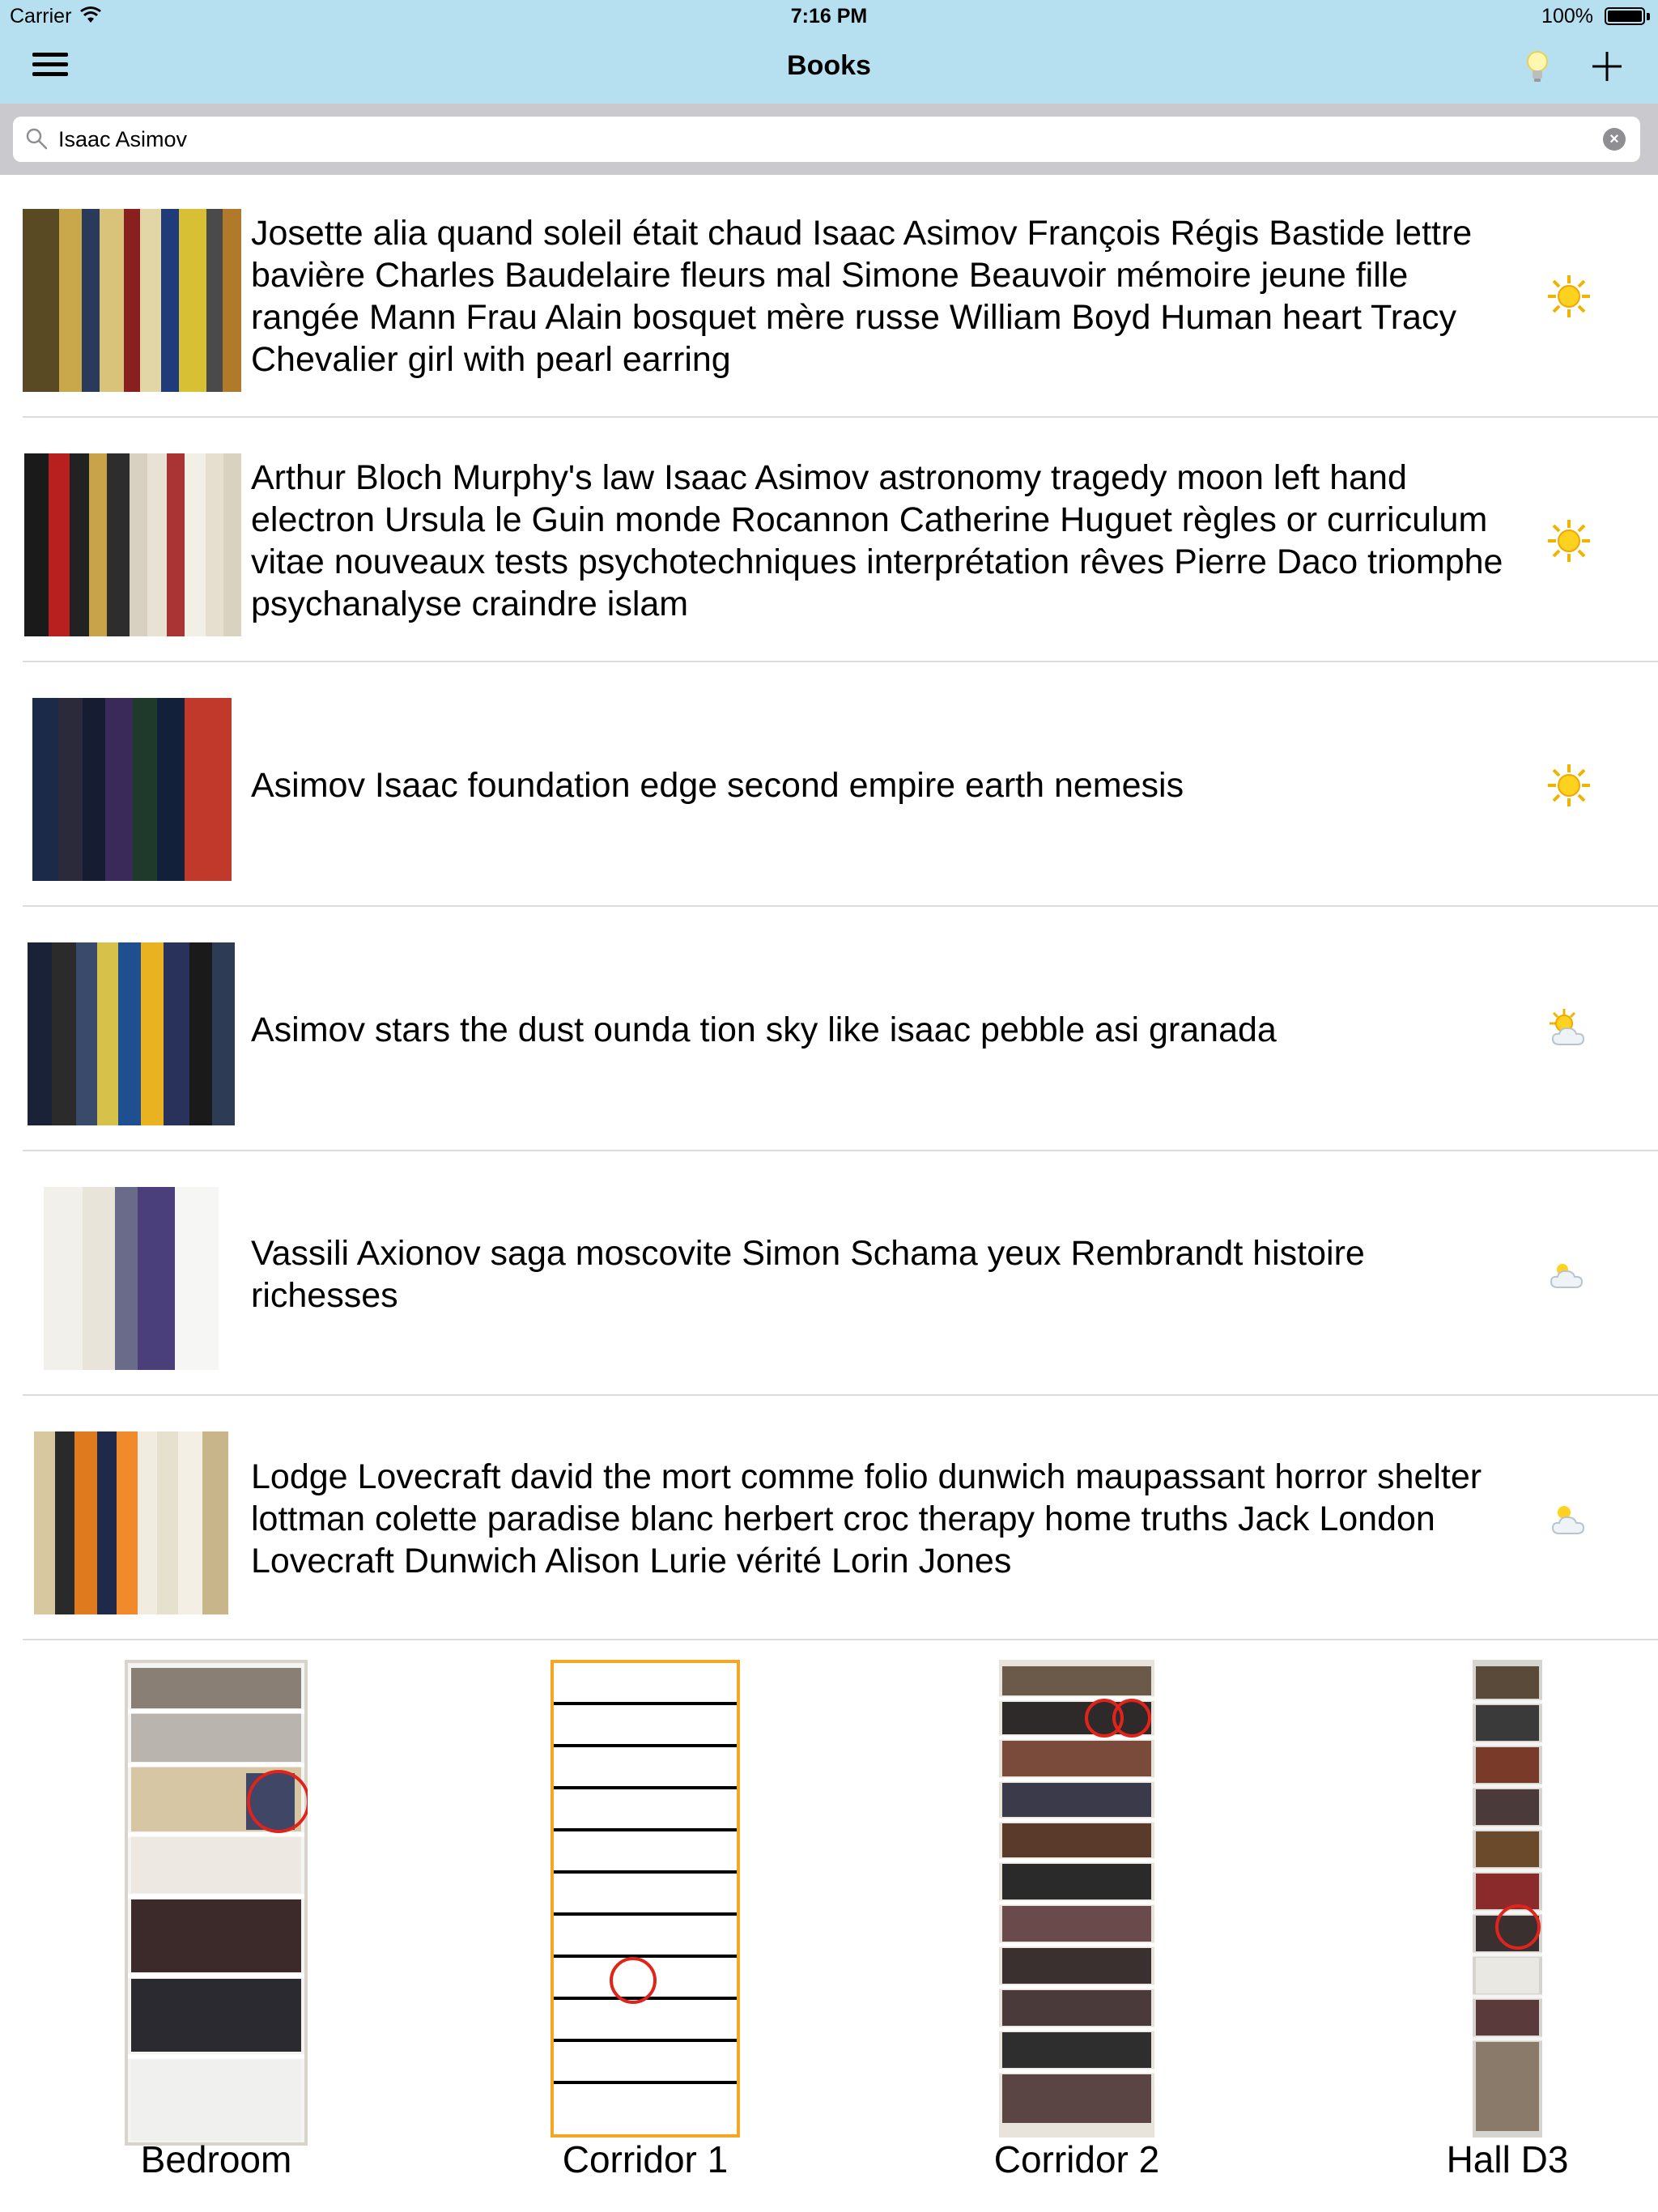  I want to click on shelf-bedroom, so click(217, 1903).